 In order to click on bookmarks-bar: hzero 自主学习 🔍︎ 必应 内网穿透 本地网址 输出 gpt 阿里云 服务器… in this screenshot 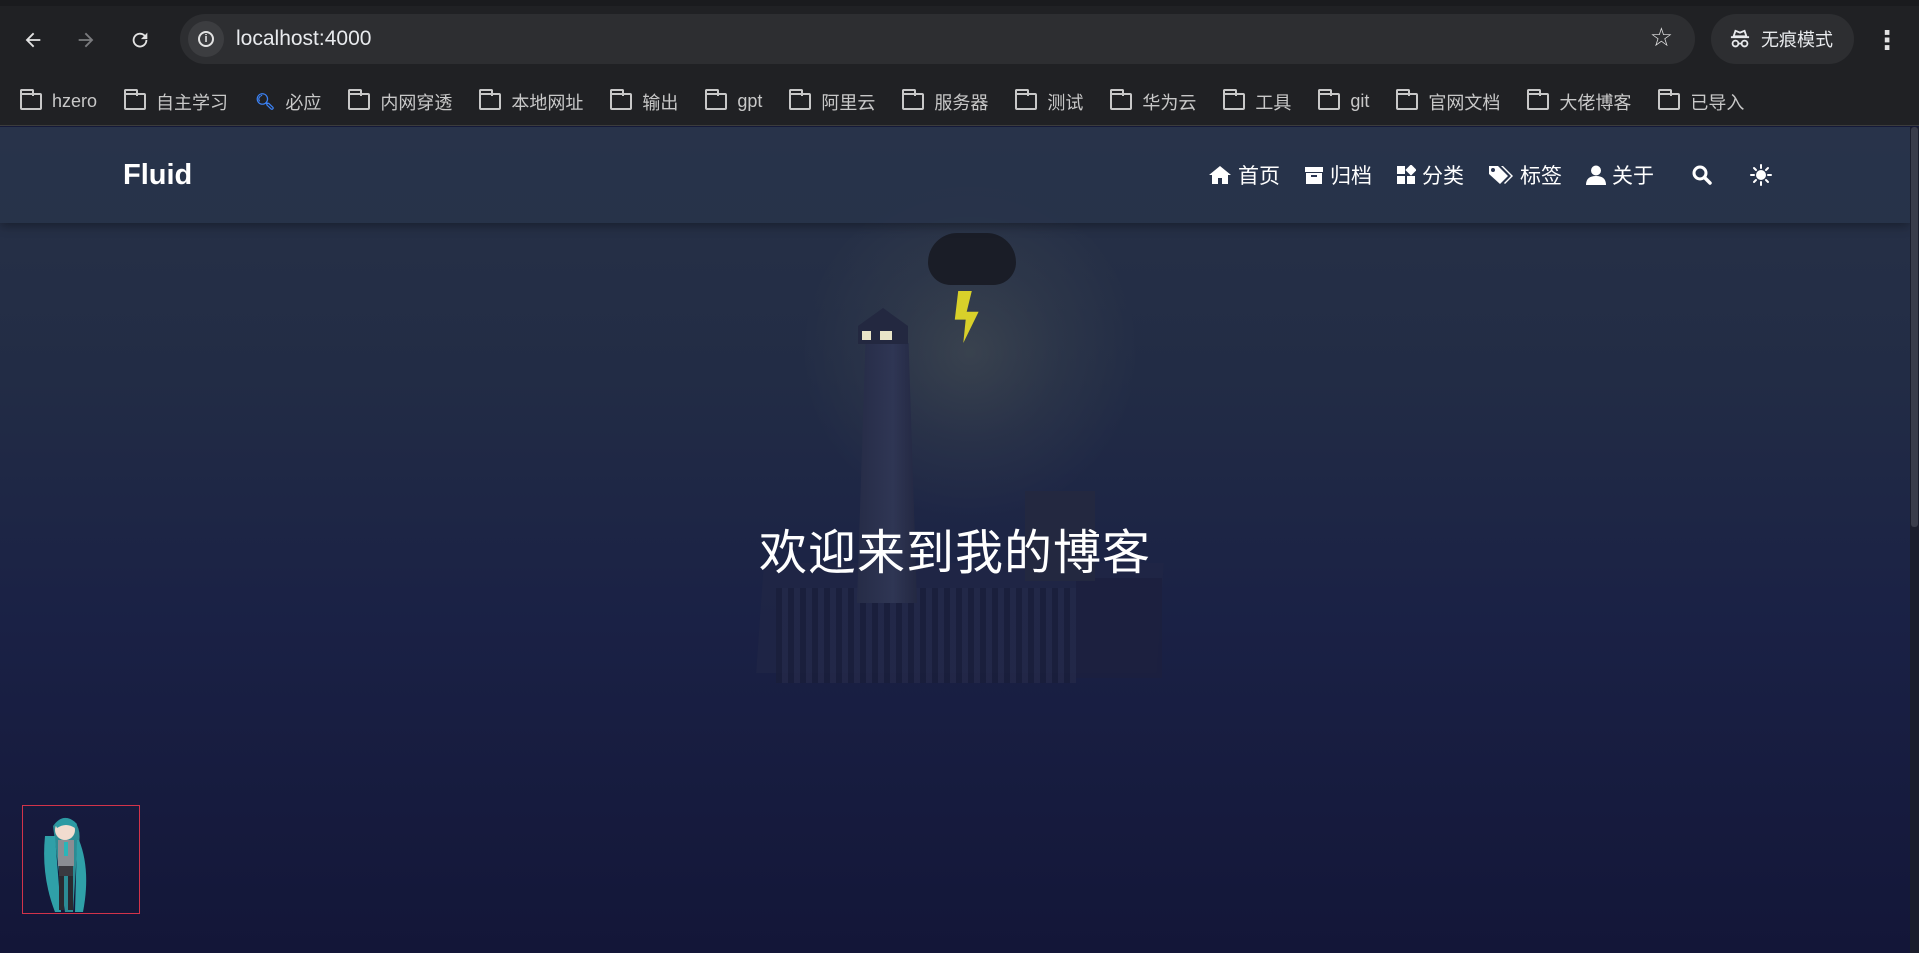, I will do `click(959, 102)`.